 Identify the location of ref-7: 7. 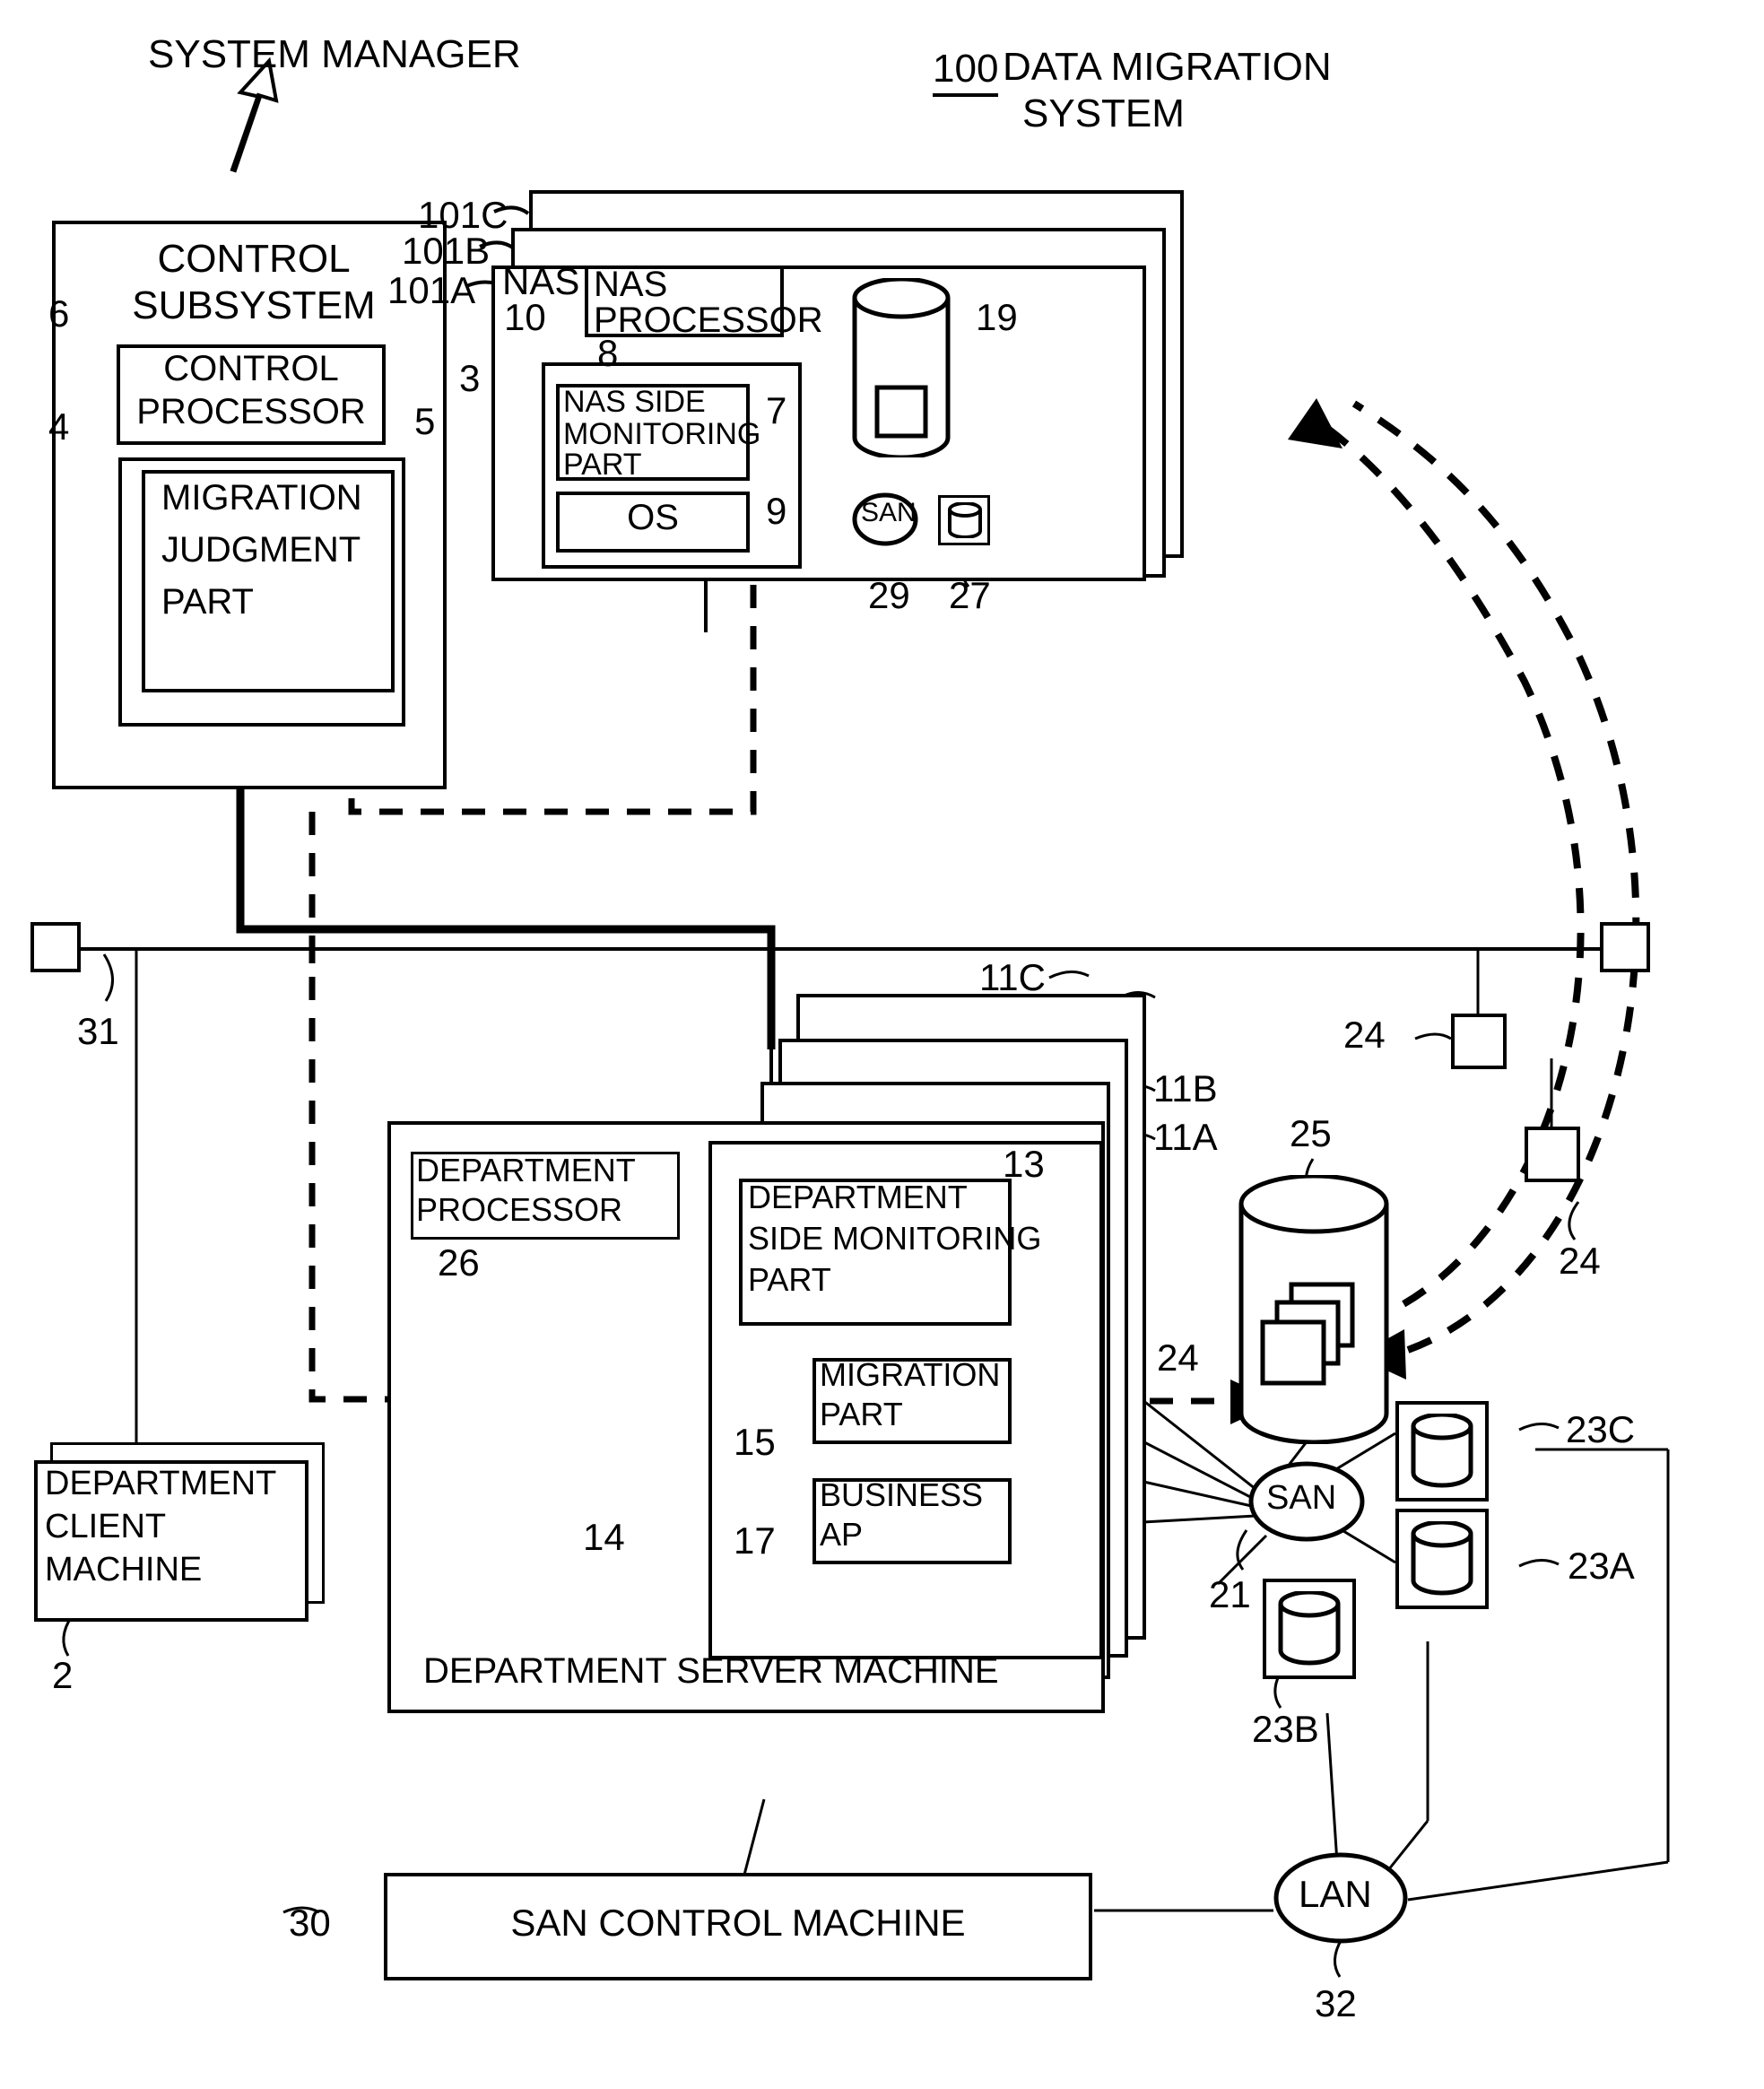
(776, 410).